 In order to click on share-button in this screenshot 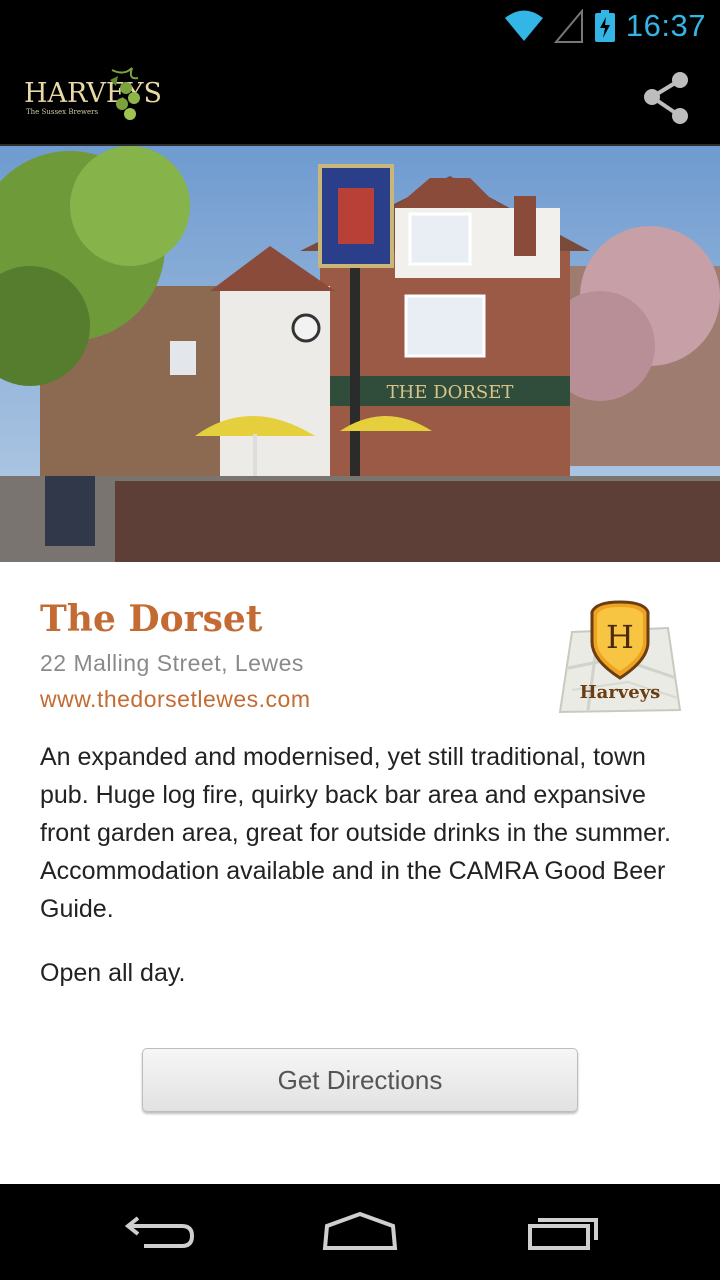, I will do `click(668, 98)`.